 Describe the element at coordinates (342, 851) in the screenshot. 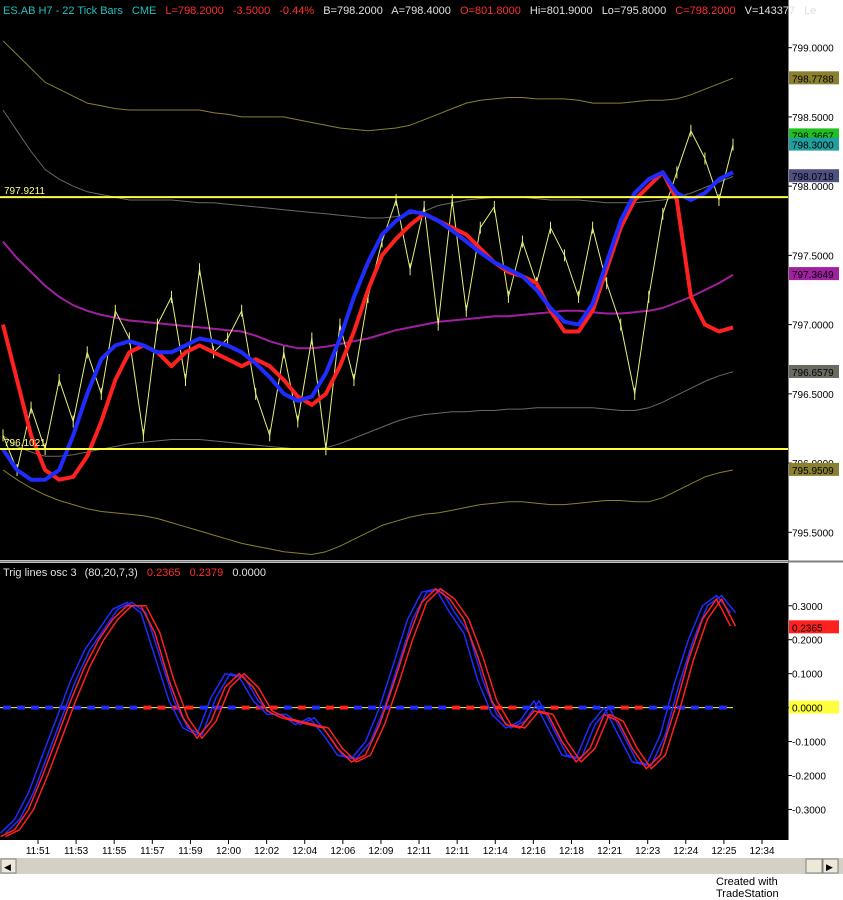

I see `x-tick-label: 12:06` at that location.